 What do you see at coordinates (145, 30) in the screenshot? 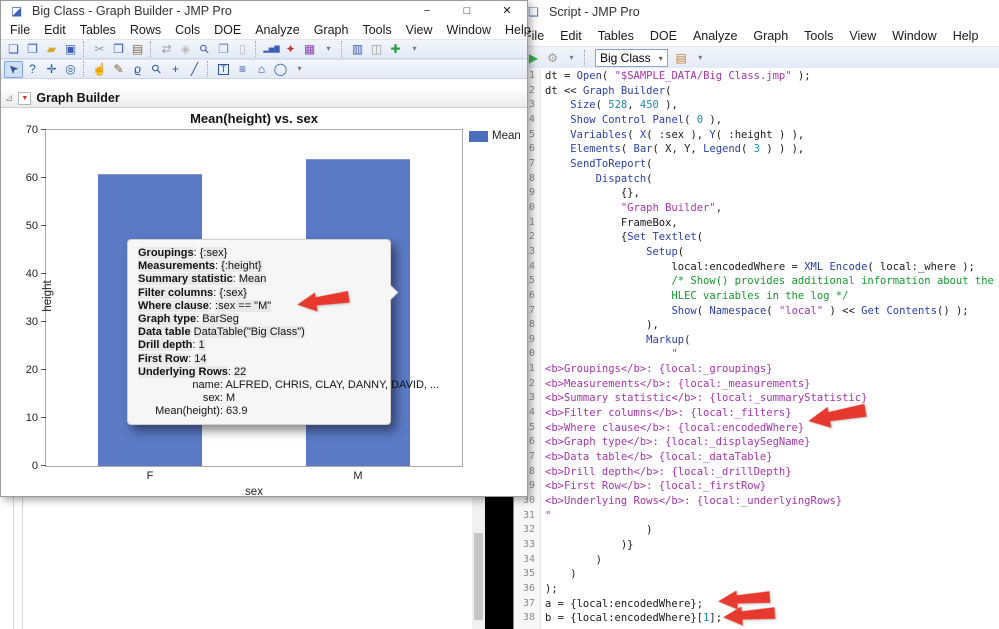
I see `menu-rows: Rows` at bounding box center [145, 30].